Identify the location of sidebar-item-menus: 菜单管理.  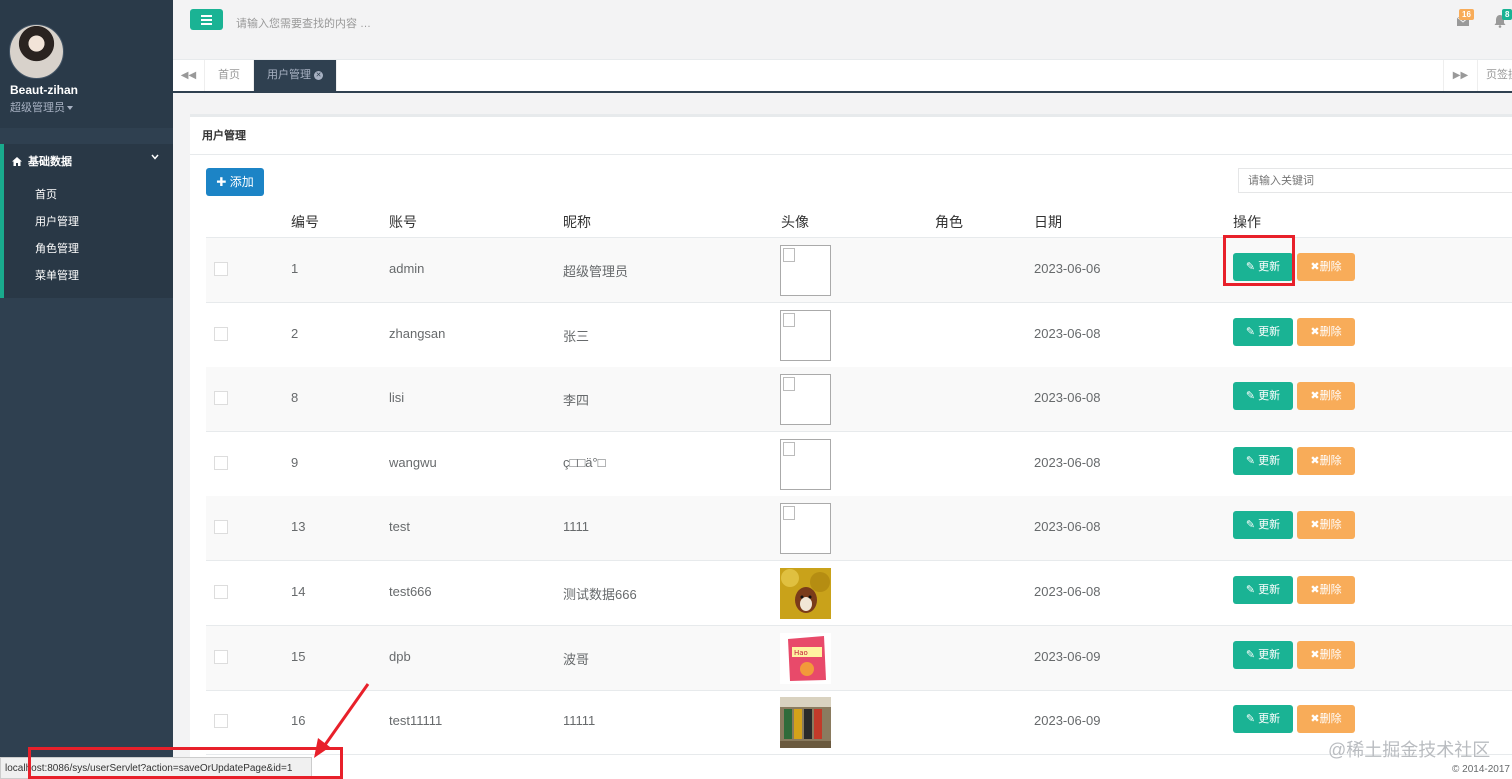
(57, 275).